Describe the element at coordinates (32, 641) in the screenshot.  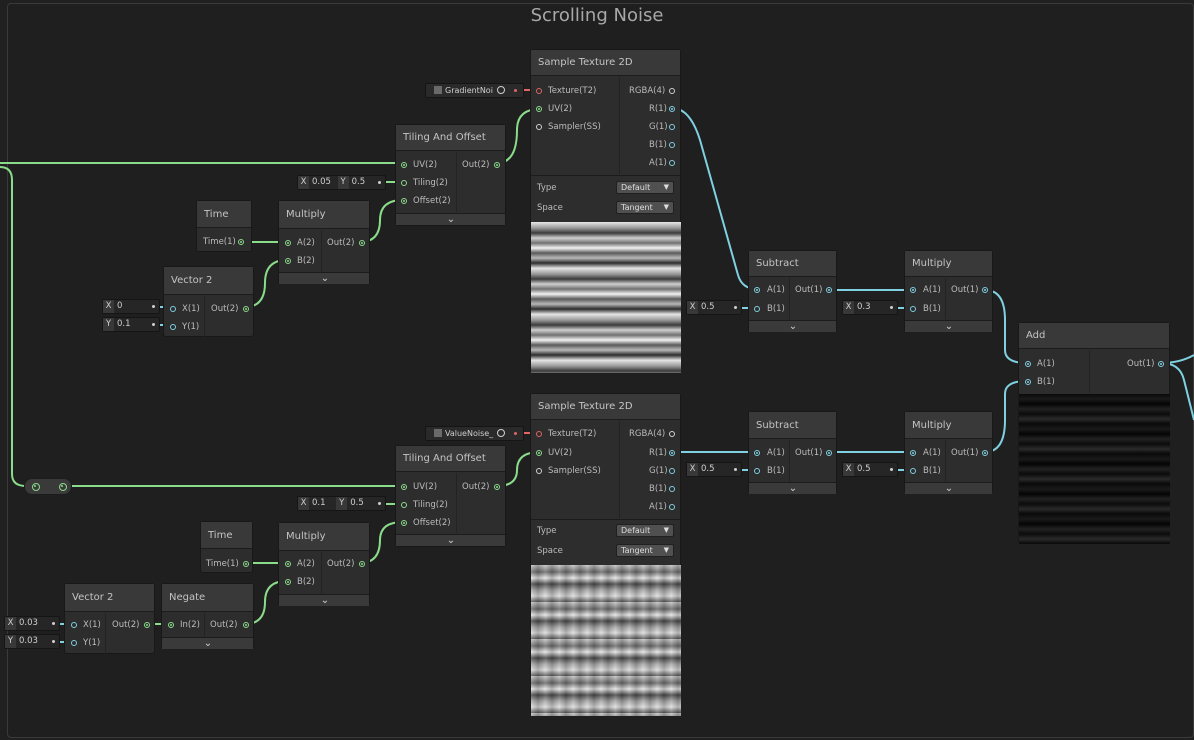
I see `vector2-y-field: Y 0.03` at that location.